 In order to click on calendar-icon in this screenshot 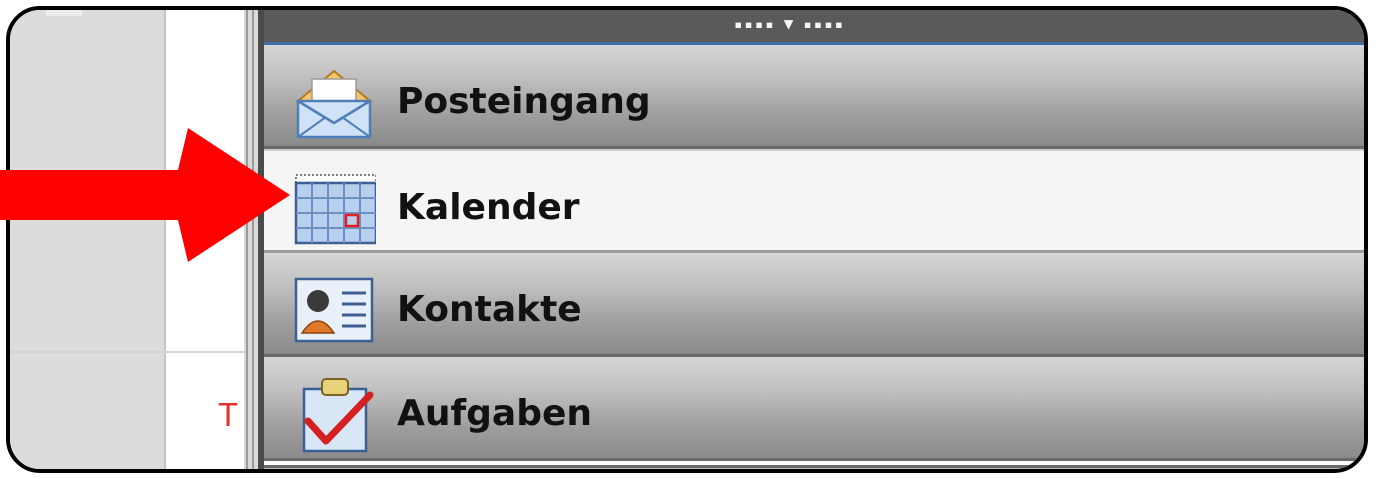, I will do `click(335, 209)`.